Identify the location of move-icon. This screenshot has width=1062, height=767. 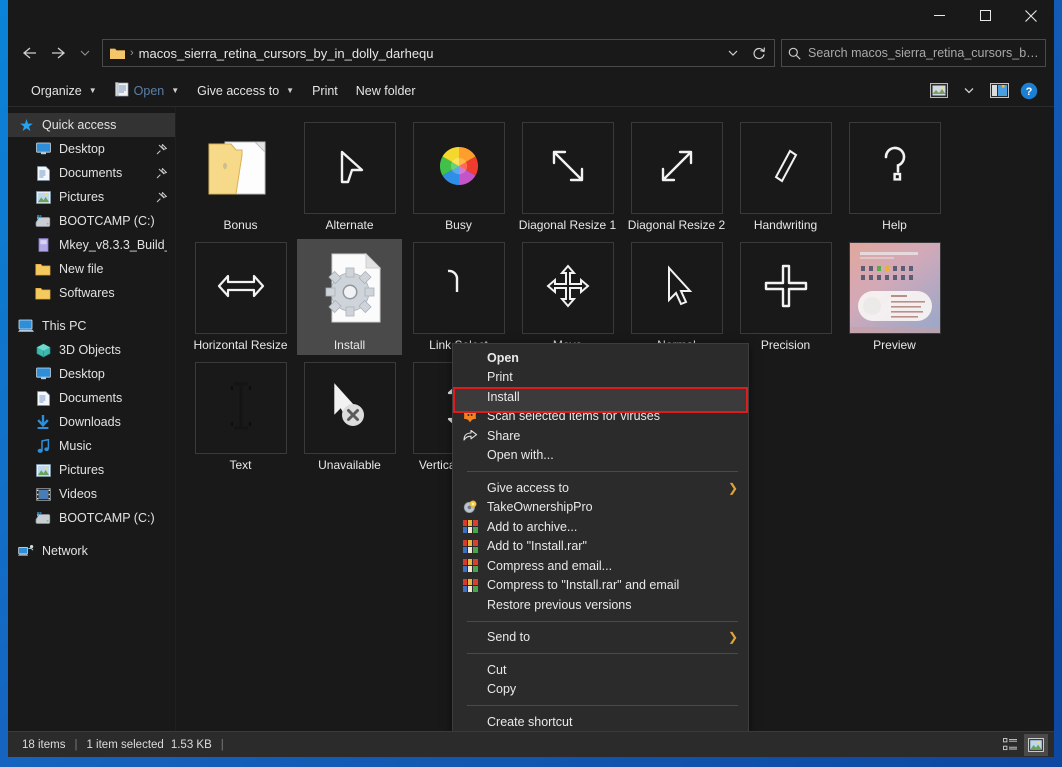
(568, 288).